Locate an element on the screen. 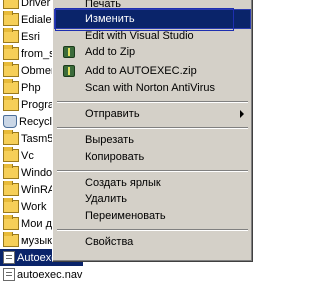 Image resolution: width=320 pixels, height=285 pixels. menu-item-label: Удалить is located at coordinates (106, 199).